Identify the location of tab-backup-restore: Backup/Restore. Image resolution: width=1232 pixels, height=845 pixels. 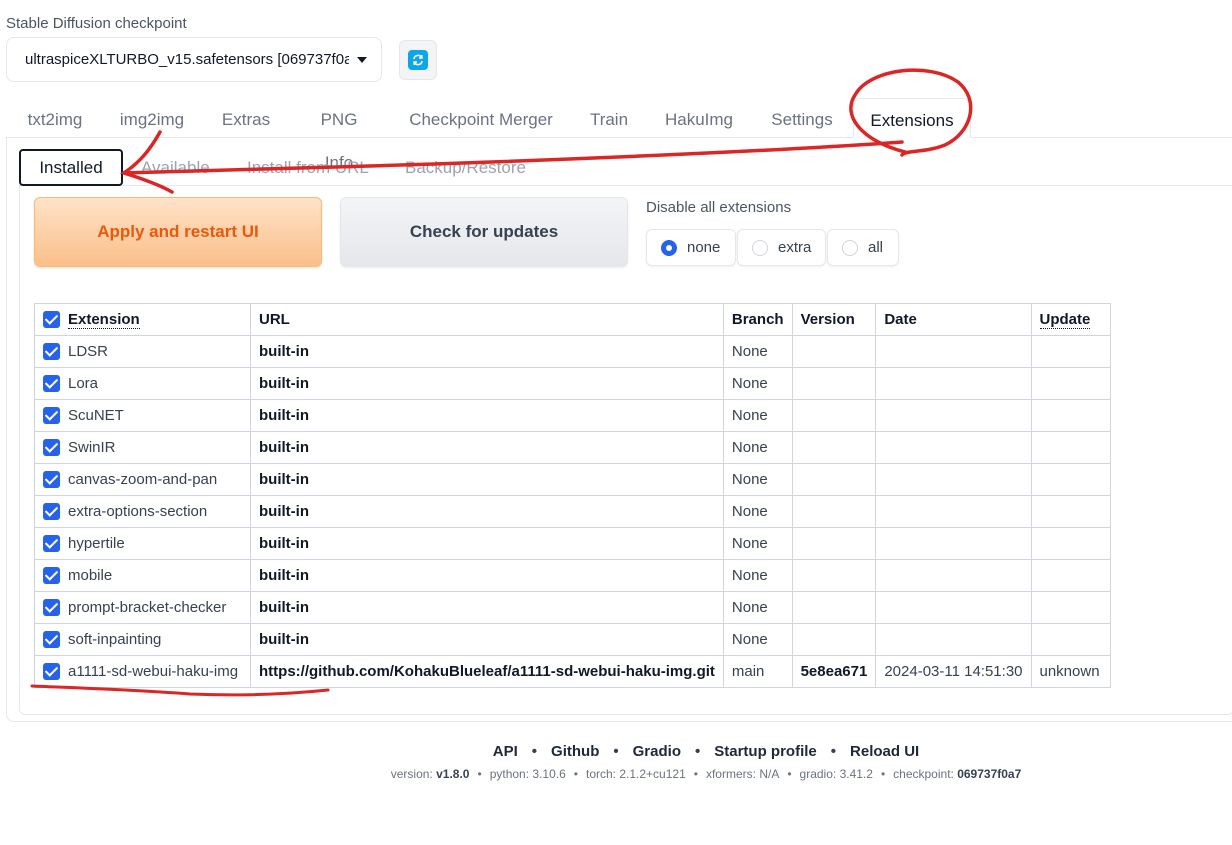
(465, 167).